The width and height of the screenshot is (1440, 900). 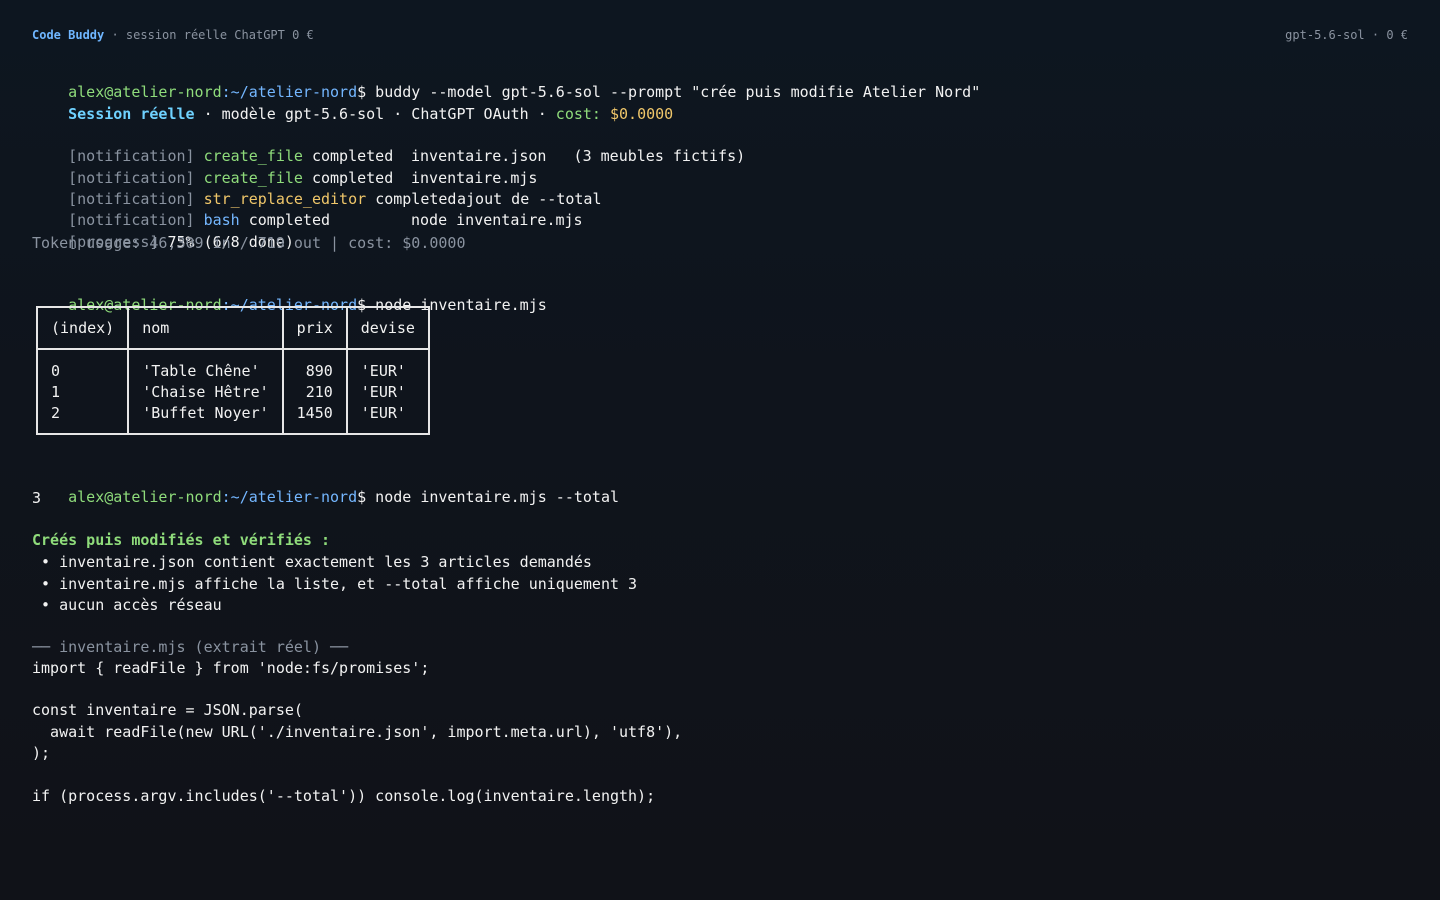 What do you see at coordinates (375, 114) in the screenshot?
I see `session-info: · modèle gpt-5.6-sol · ChatGPT OAuth ·` at bounding box center [375, 114].